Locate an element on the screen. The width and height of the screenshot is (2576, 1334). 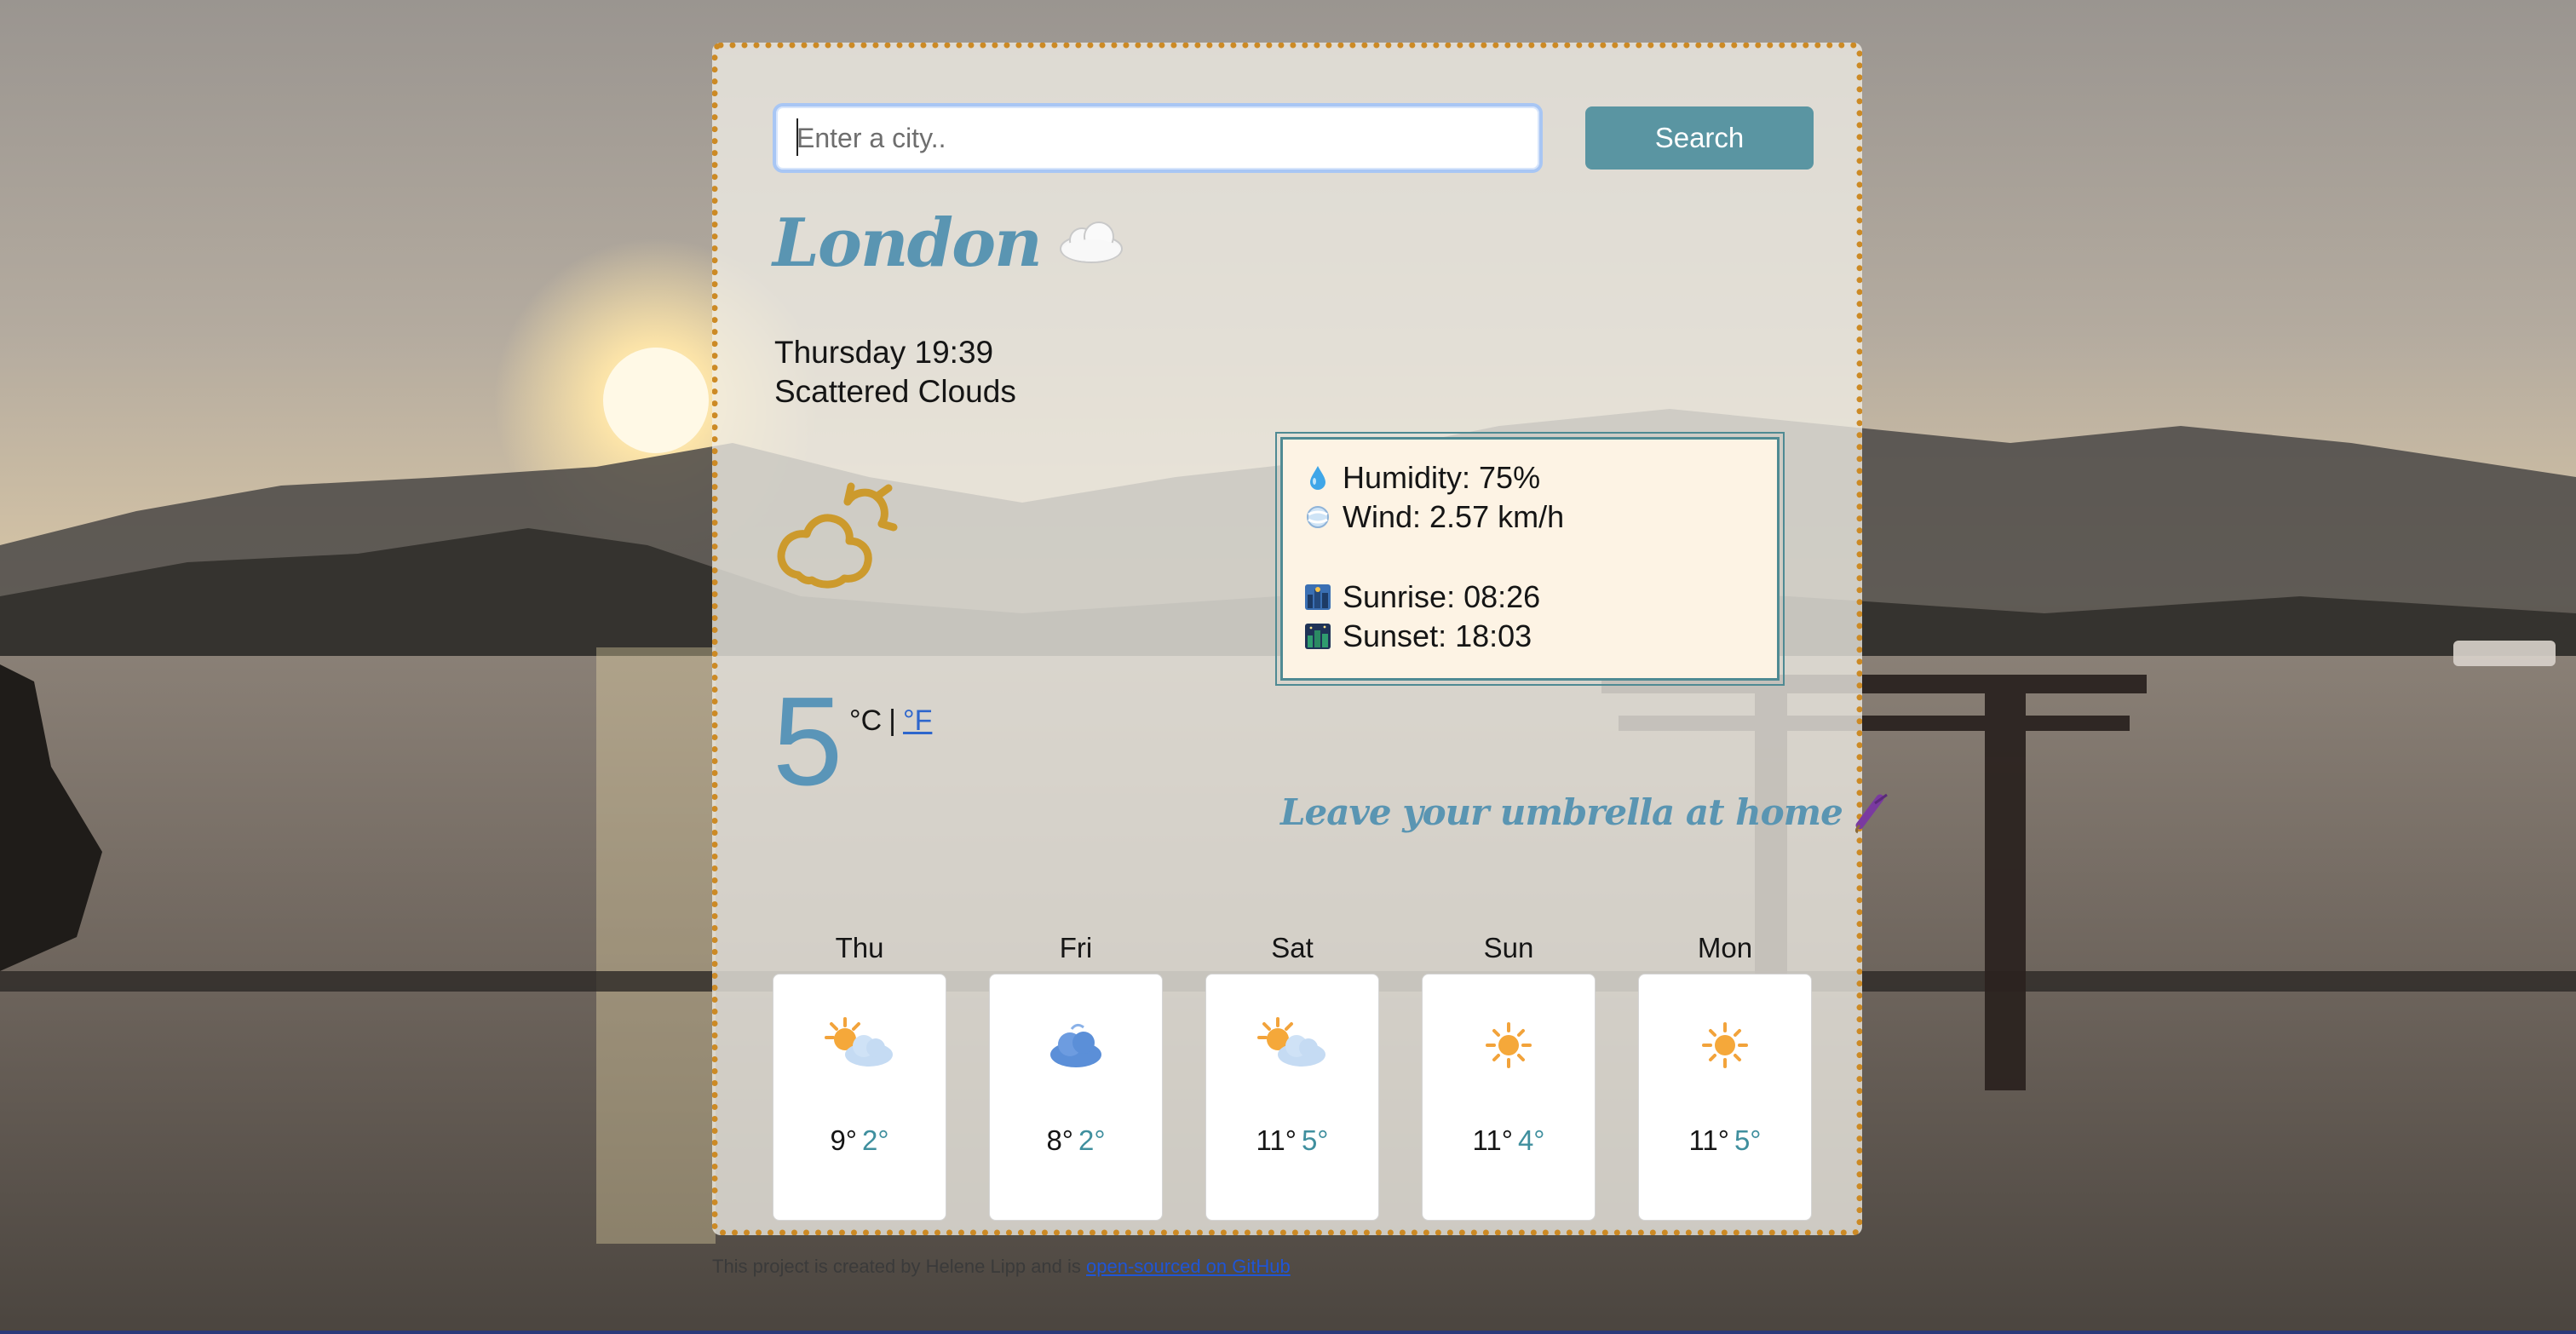
droplet-icon is located at coordinates (1317, 478).